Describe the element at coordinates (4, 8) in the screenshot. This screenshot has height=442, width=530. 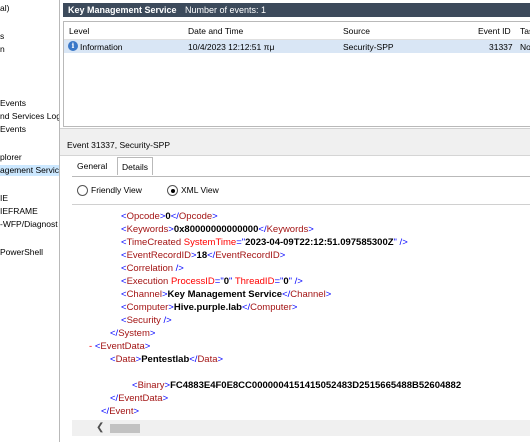
I see `tree-item: al)` at that location.